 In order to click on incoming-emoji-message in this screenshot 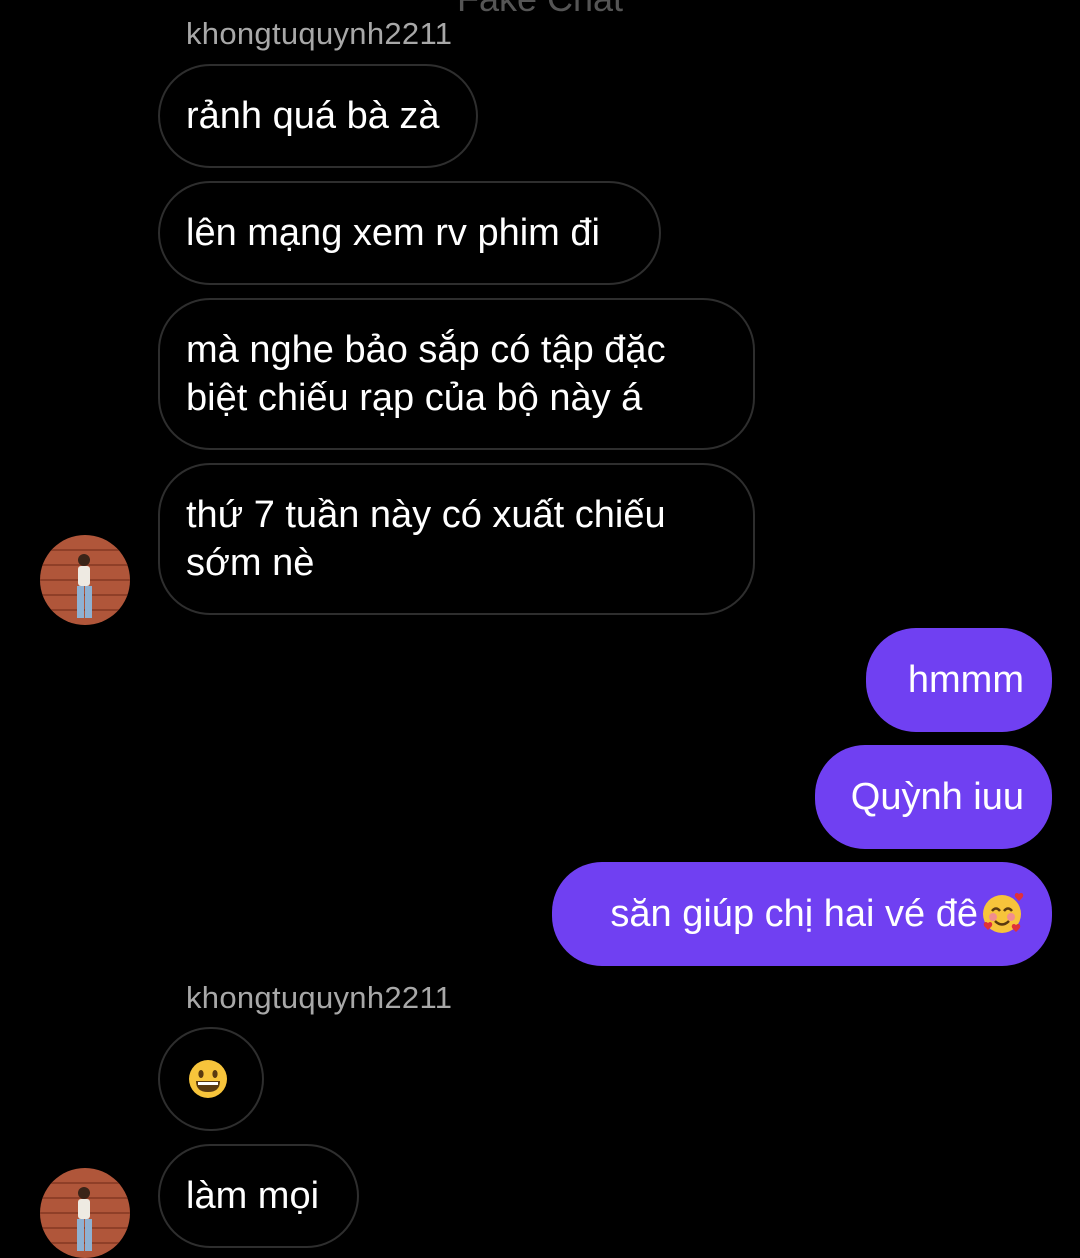, I will do `click(211, 1079)`.